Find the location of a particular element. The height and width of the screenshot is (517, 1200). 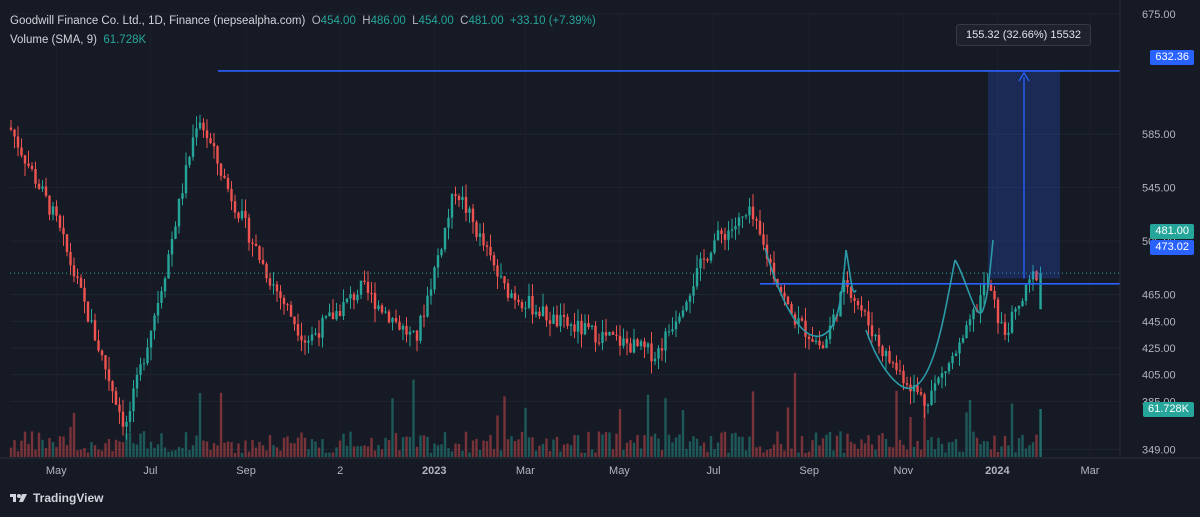

x-tick-label: Sep is located at coordinates (246, 471).